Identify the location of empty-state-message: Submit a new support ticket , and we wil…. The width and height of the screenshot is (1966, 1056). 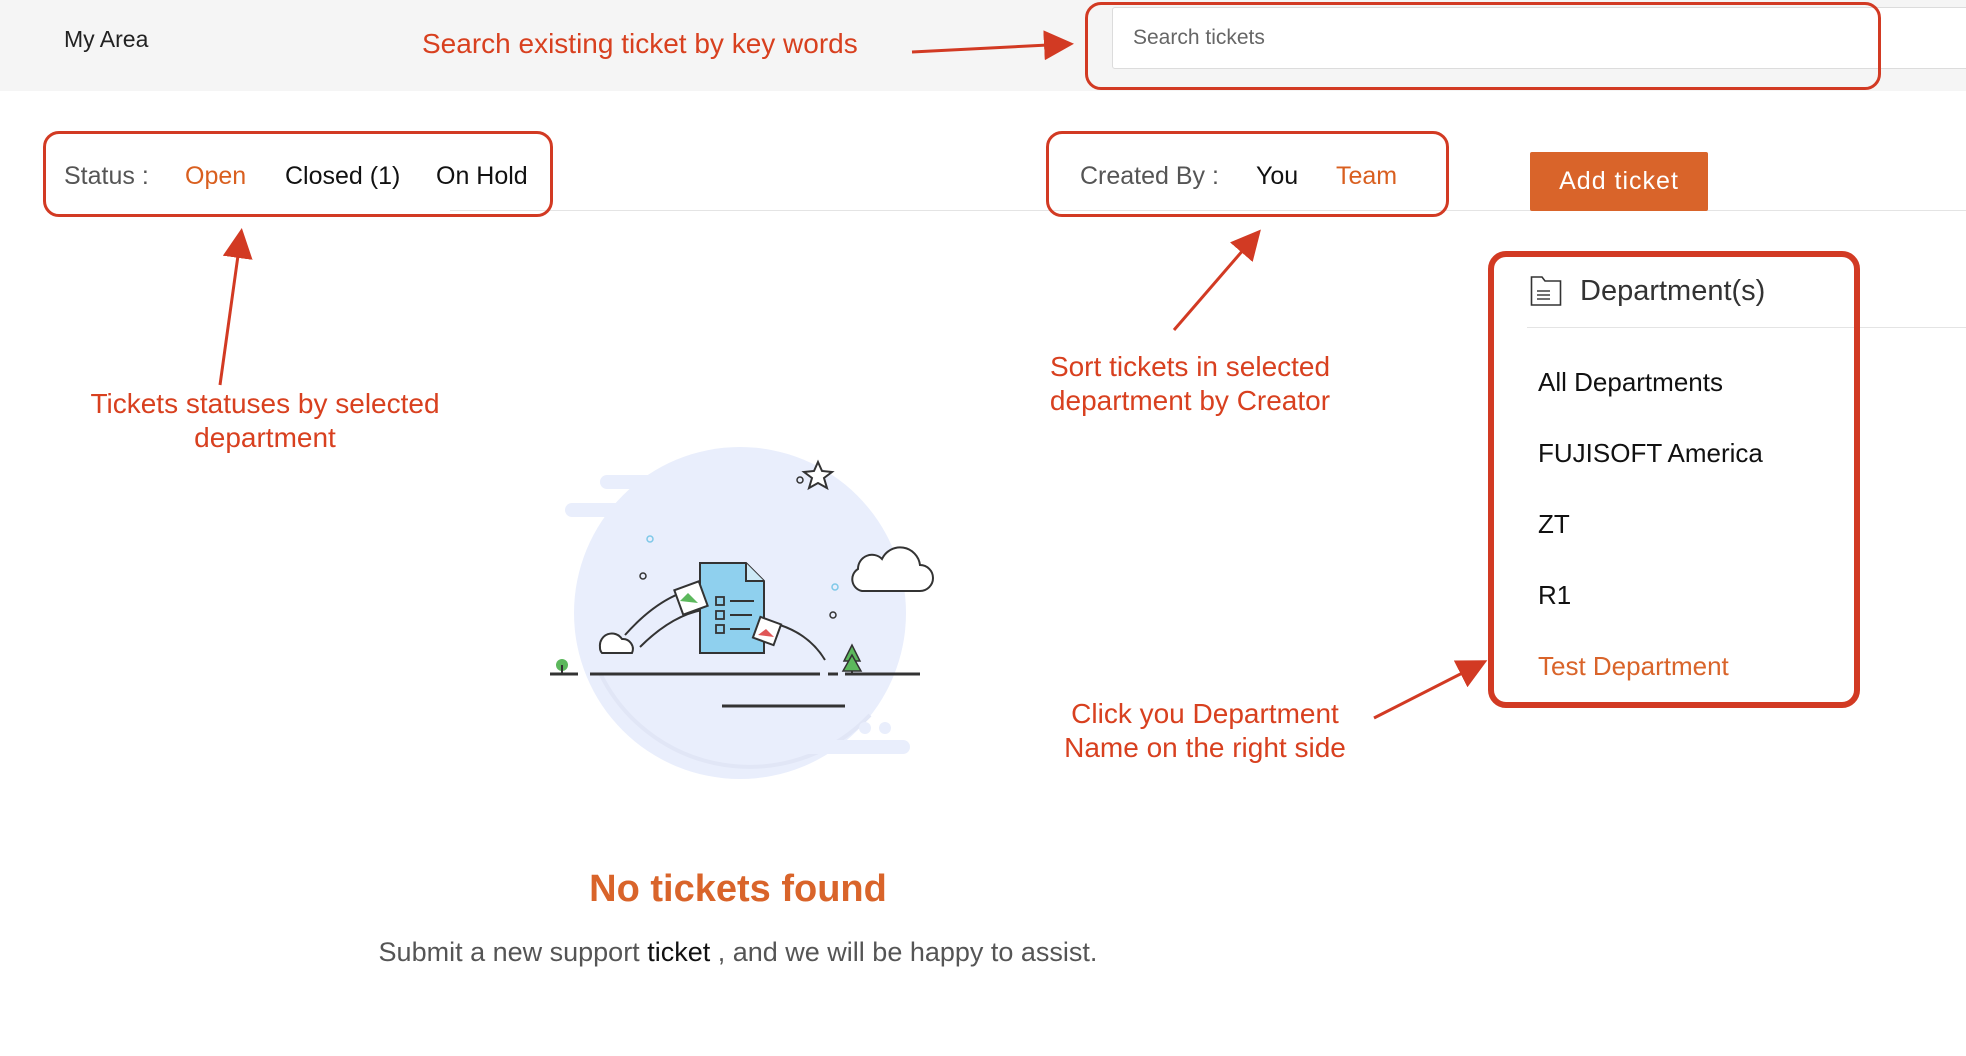
(738, 952).